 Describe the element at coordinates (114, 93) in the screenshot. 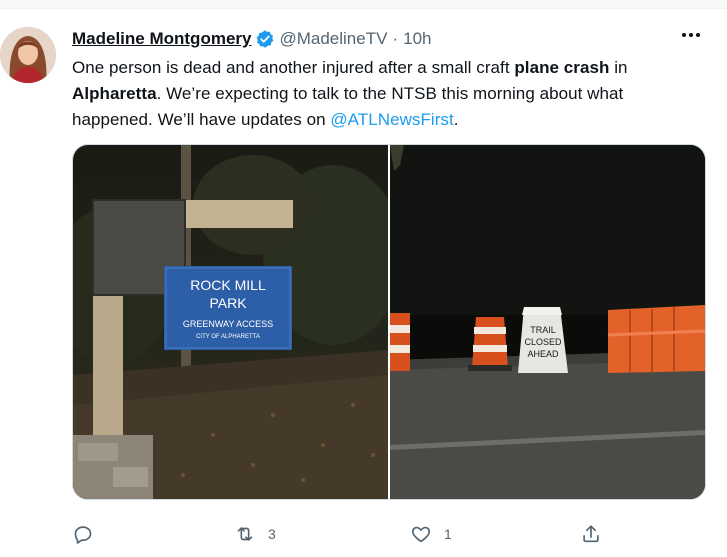

I see `tweet-text-bold: Alpharetta` at that location.